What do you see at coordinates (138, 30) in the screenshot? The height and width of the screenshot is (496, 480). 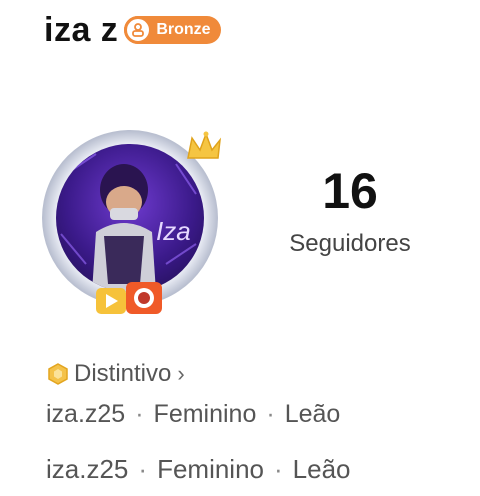 I see `bronze-badge-icon` at bounding box center [138, 30].